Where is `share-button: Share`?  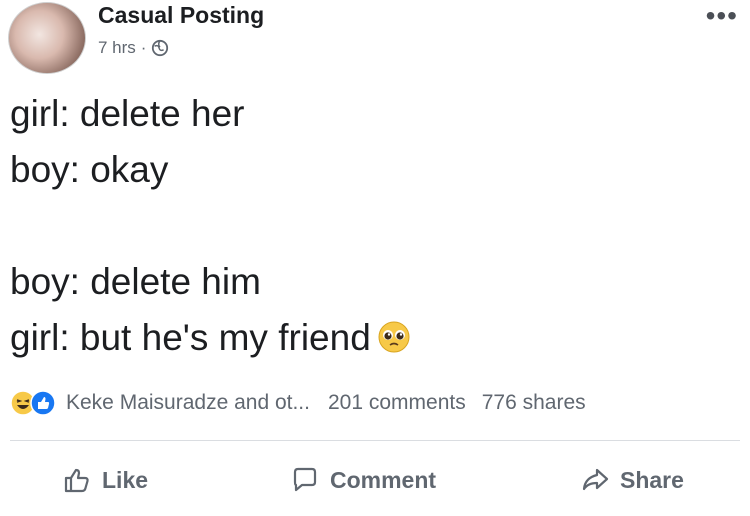
share-button: Share is located at coordinates (632, 480).